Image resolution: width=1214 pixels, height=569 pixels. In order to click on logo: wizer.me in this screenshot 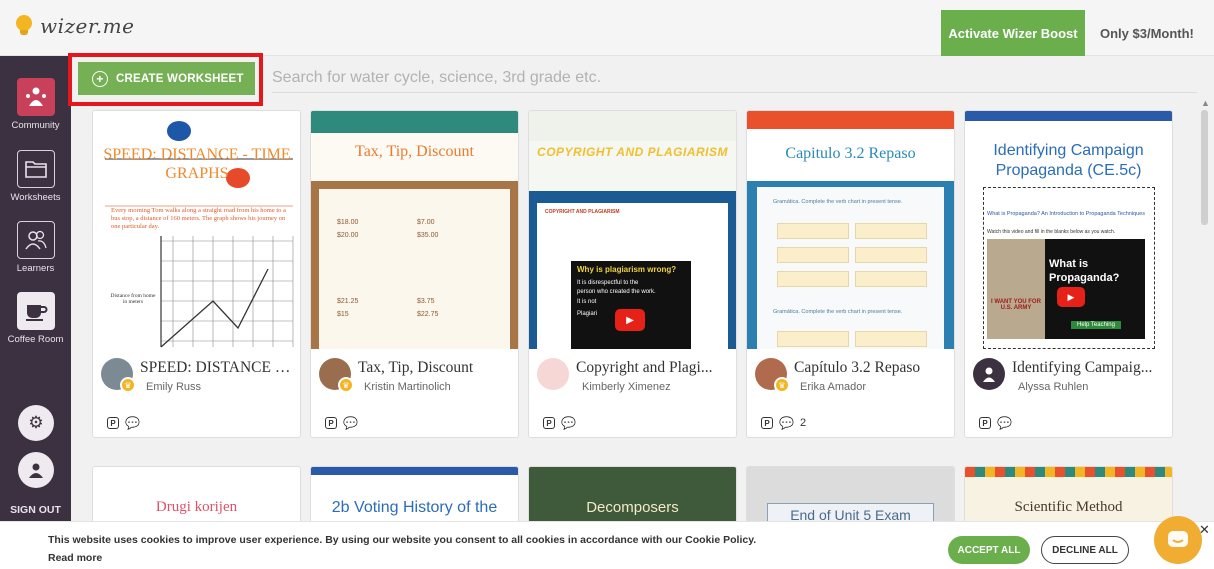, I will do `click(74, 26)`.